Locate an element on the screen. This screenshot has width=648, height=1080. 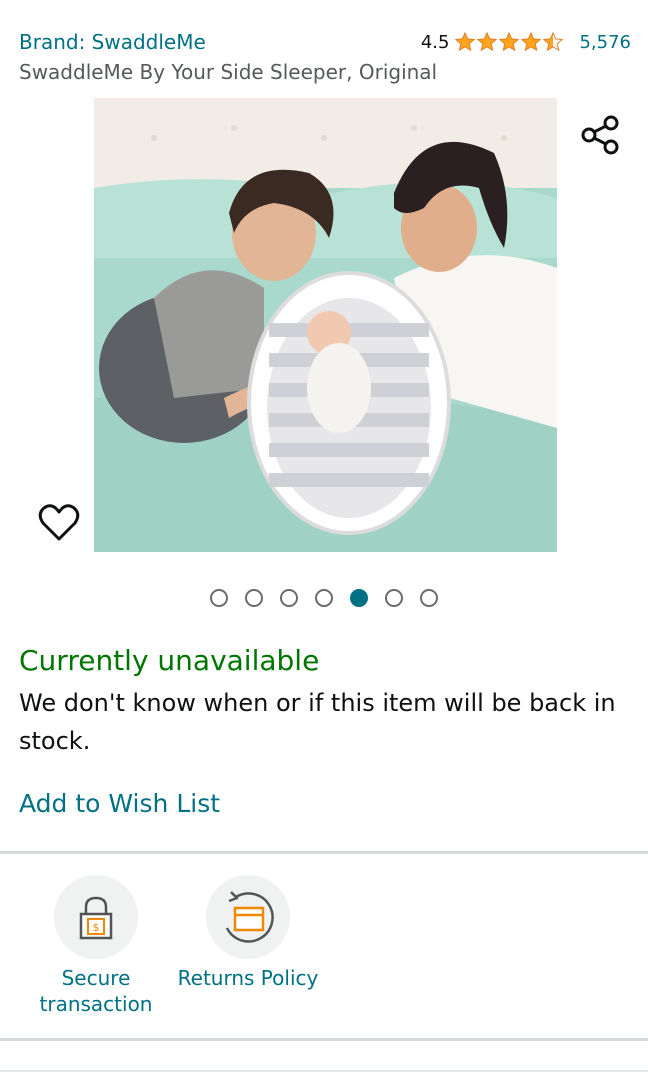
availability-status: Currently unavailable is located at coordinates (169, 660).